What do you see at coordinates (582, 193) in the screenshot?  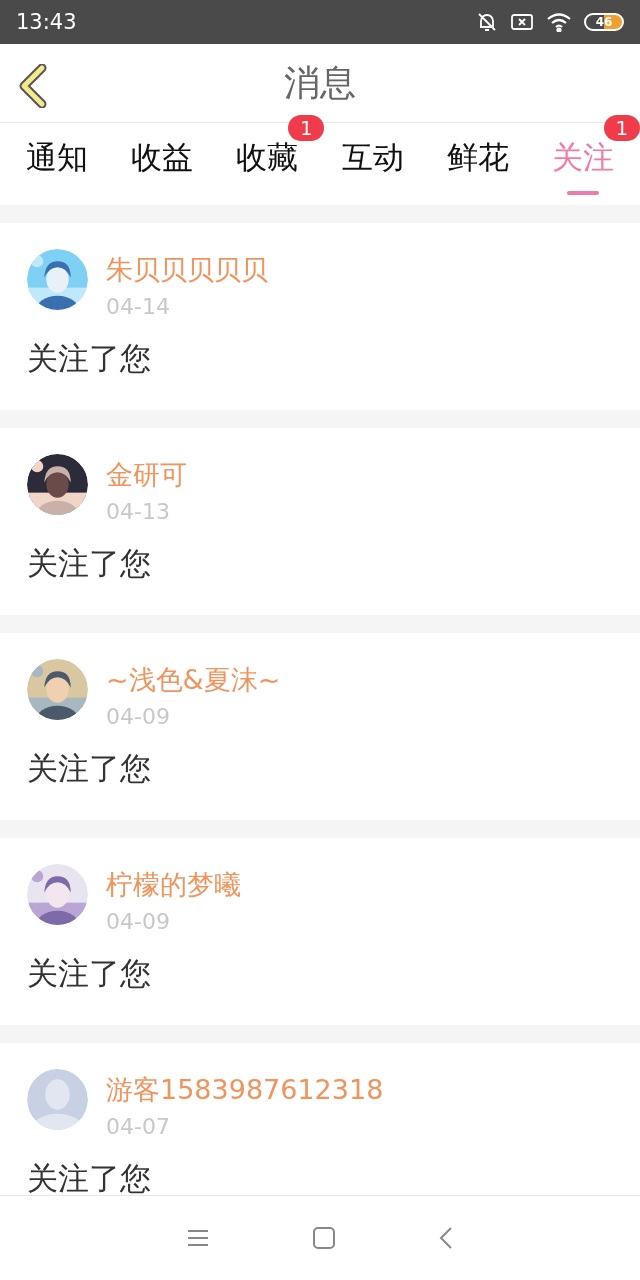 I see `tab-indicator` at bounding box center [582, 193].